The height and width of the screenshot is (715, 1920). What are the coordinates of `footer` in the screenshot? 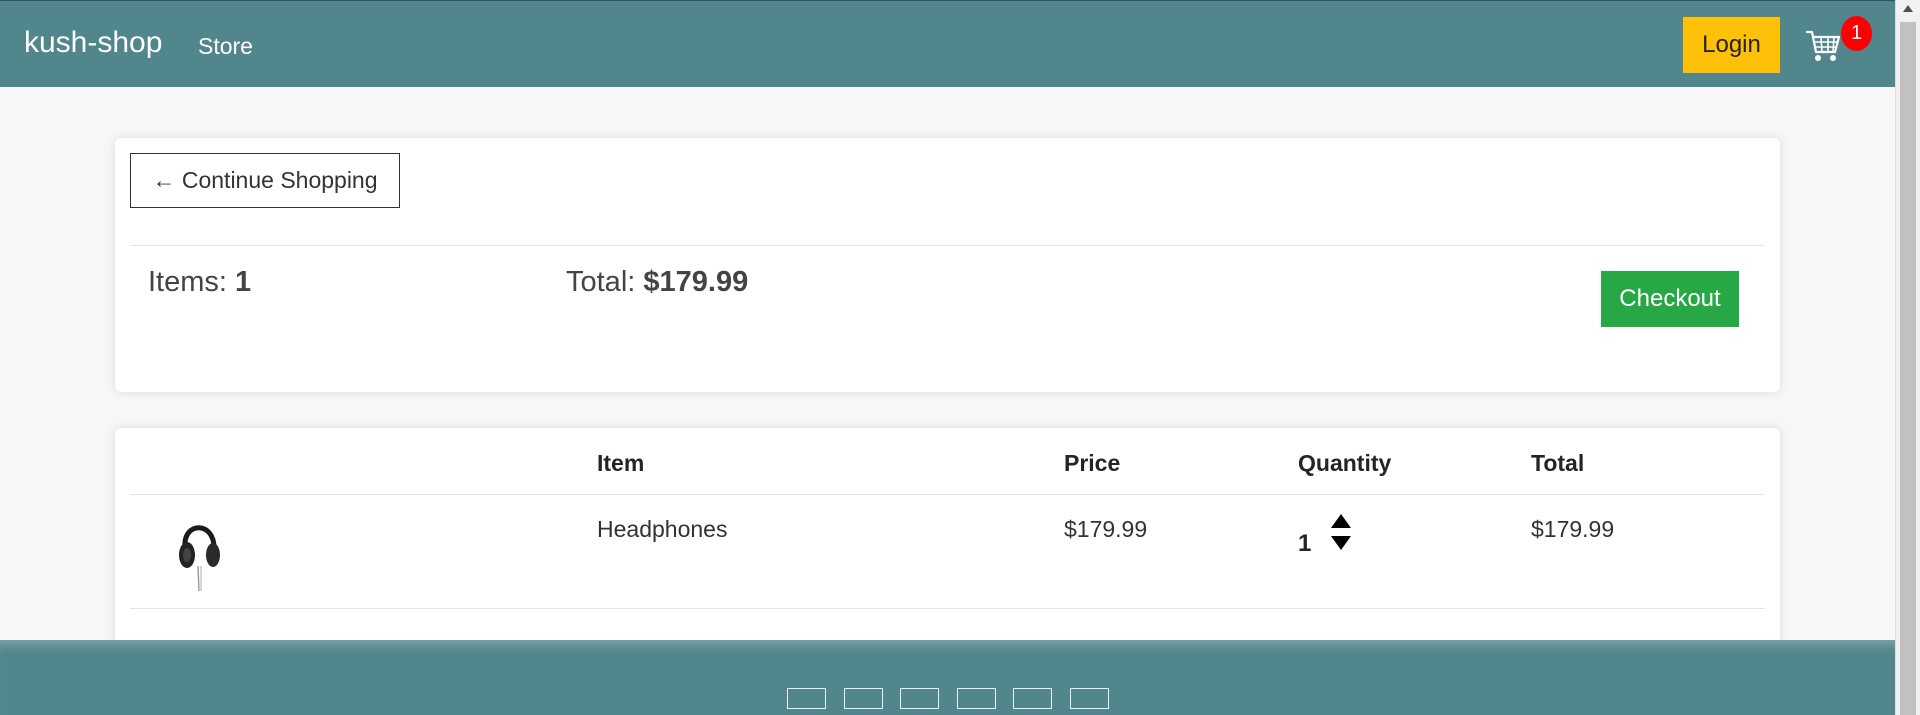 It's located at (947, 677).